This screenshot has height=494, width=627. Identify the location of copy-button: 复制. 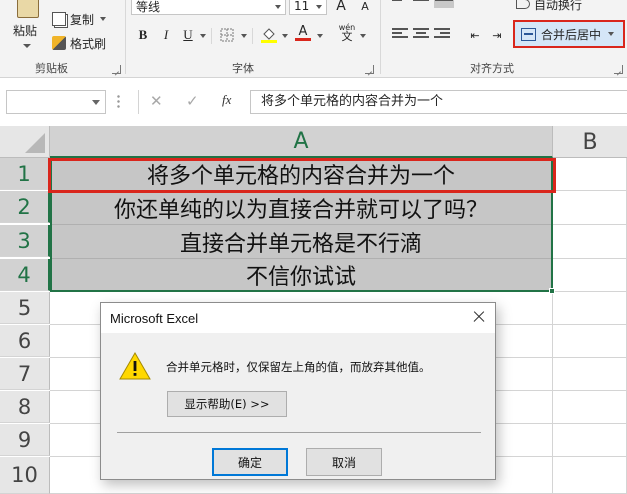
(79, 19).